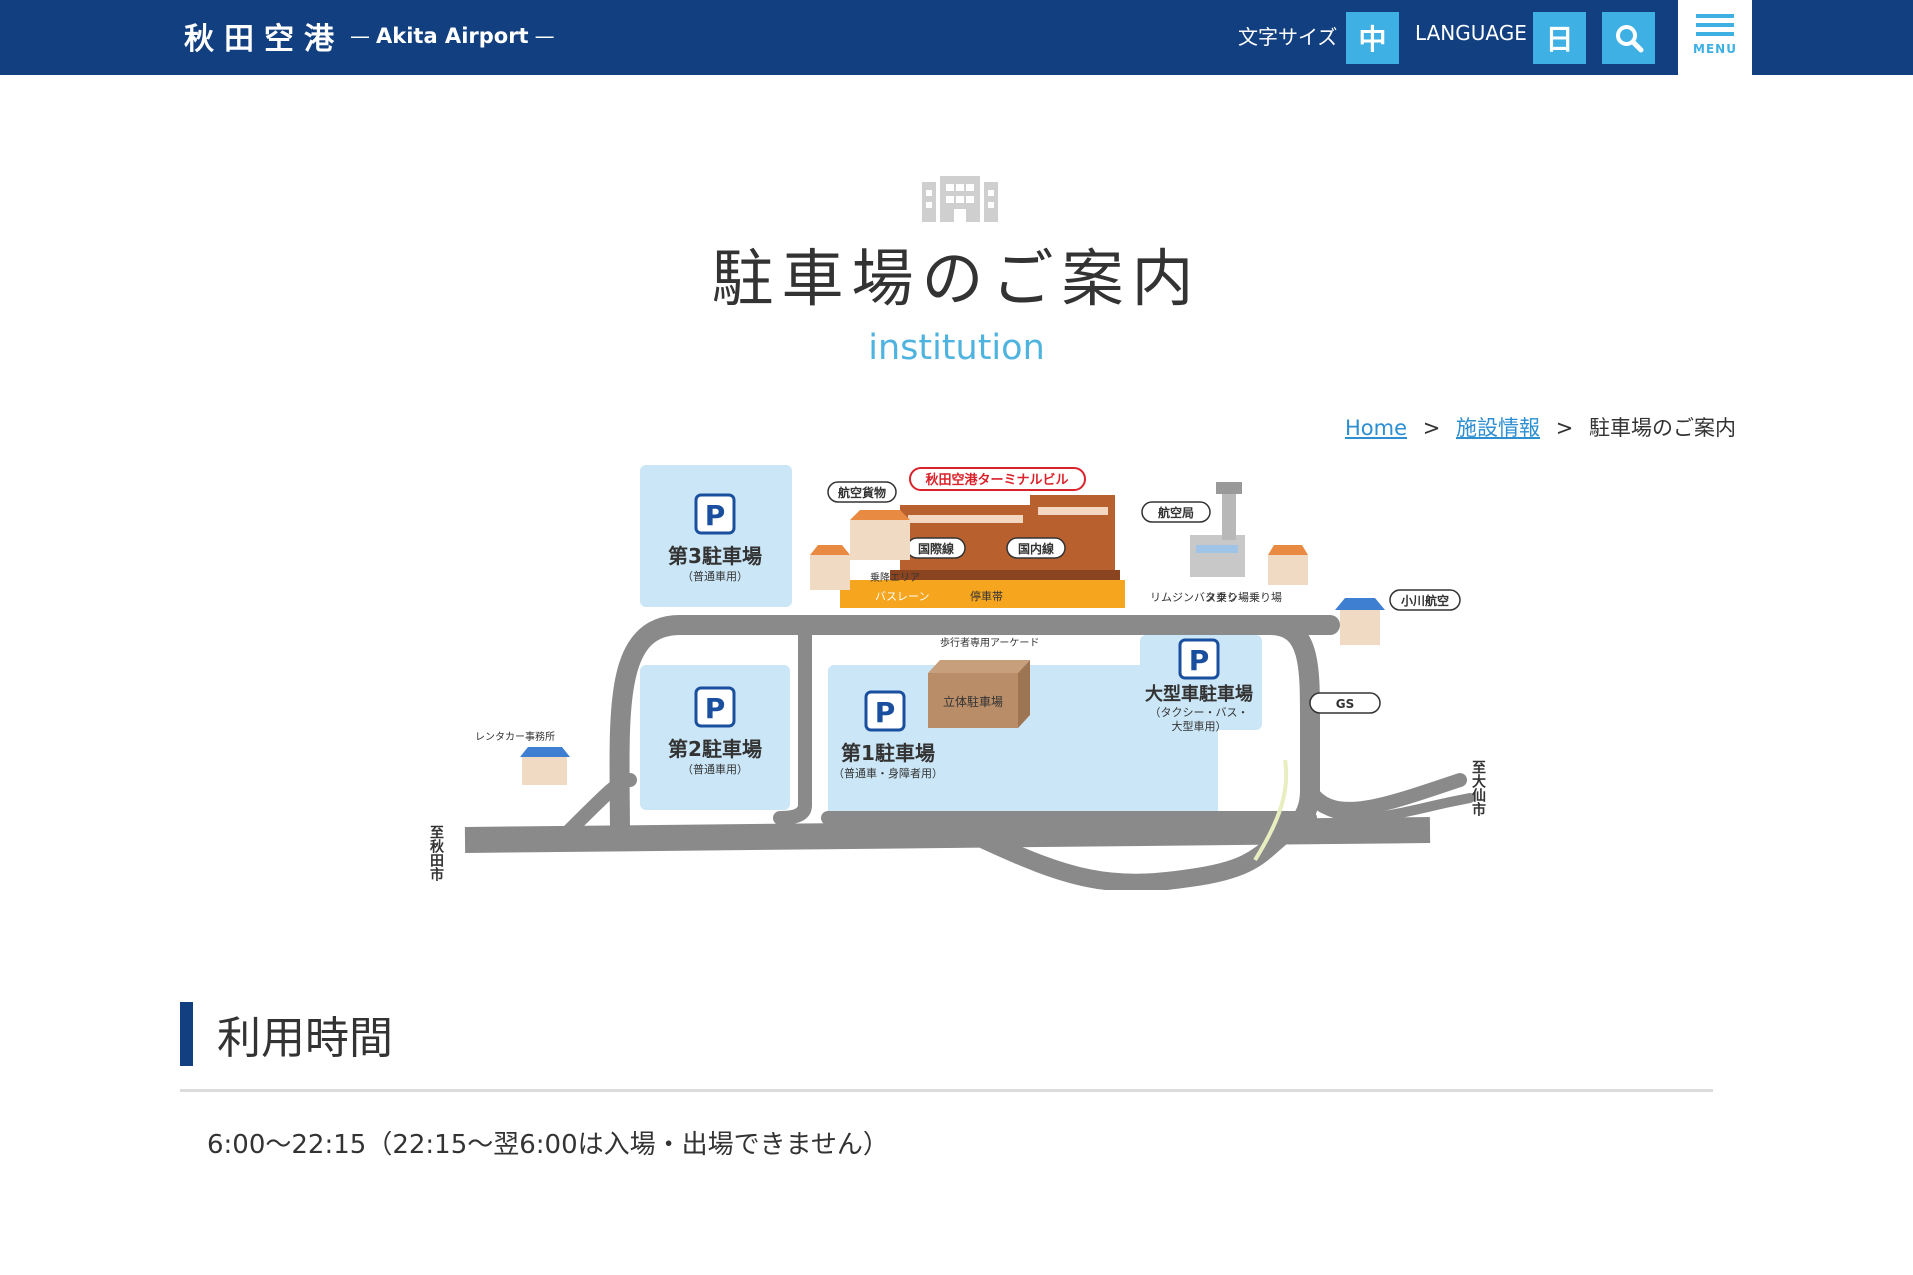 The height and width of the screenshot is (1275, 1913). Describe the element at coordinates (1715, 37) in the screenshot. I see `menu-button: MENU` at that location.